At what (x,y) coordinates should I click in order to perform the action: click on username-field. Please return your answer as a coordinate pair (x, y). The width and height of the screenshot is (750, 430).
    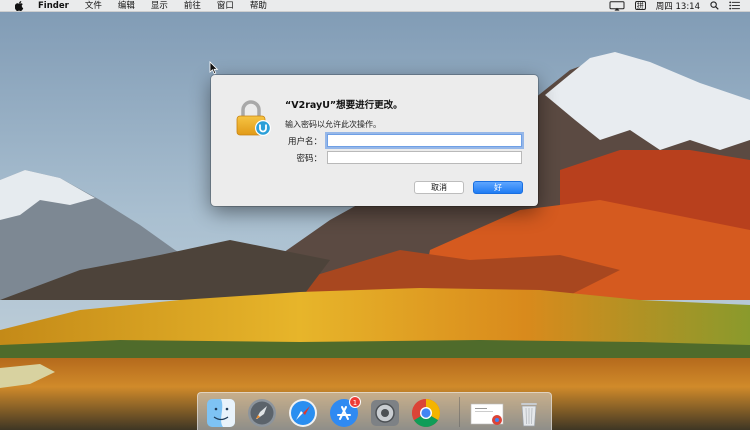
    Looking at the image, I should click on (424, 140).